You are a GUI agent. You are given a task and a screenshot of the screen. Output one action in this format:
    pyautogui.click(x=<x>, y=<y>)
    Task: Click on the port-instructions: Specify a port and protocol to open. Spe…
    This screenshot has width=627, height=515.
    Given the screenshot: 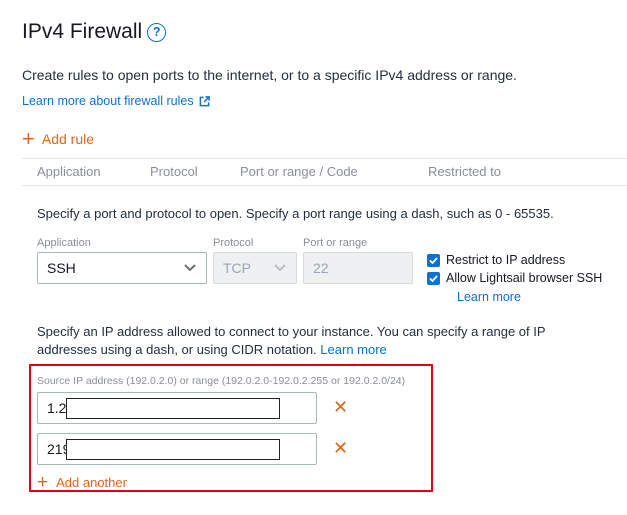 What is the action you would take?
    pyautogui.click(x=295, y=213)
    